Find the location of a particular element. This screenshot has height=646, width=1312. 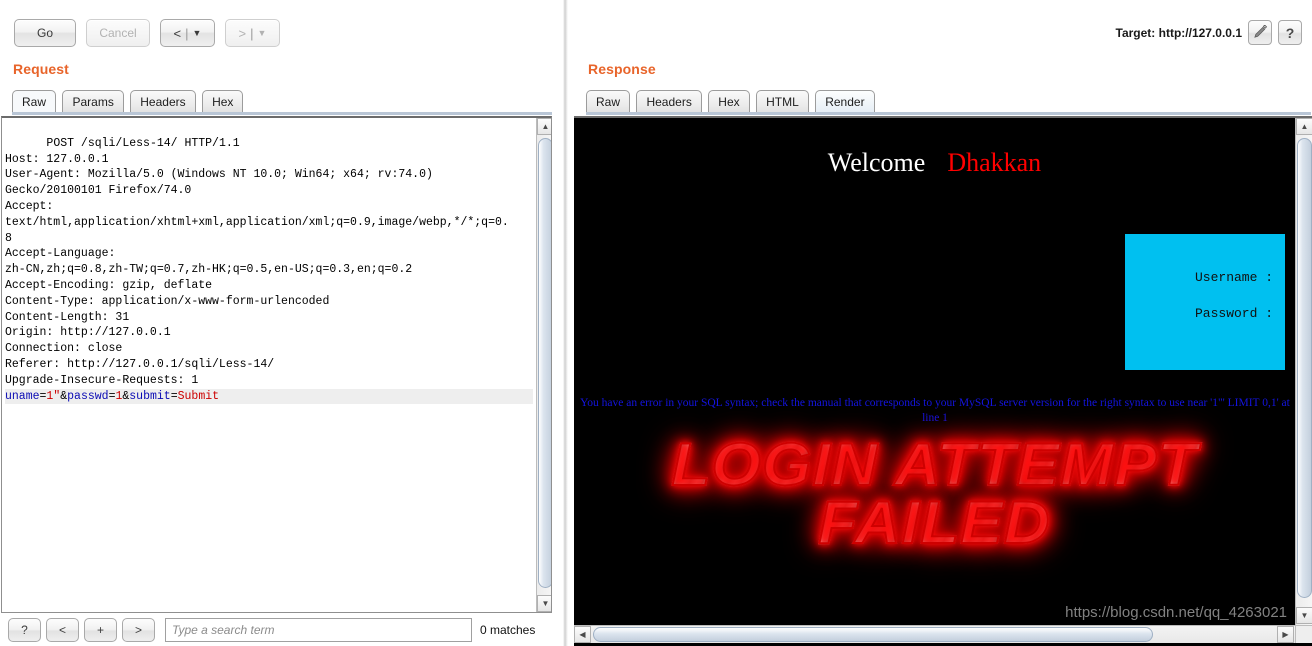

response-hscroll-thumb is located at coordinates (873, 634).